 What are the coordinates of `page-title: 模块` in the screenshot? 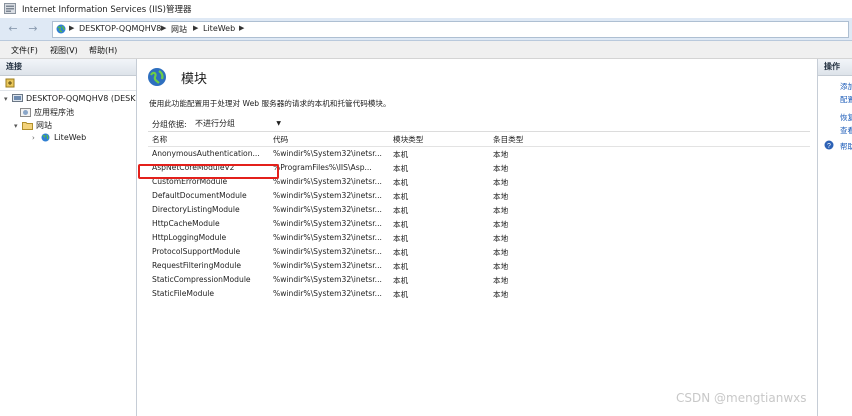 It's located at (194, 79).